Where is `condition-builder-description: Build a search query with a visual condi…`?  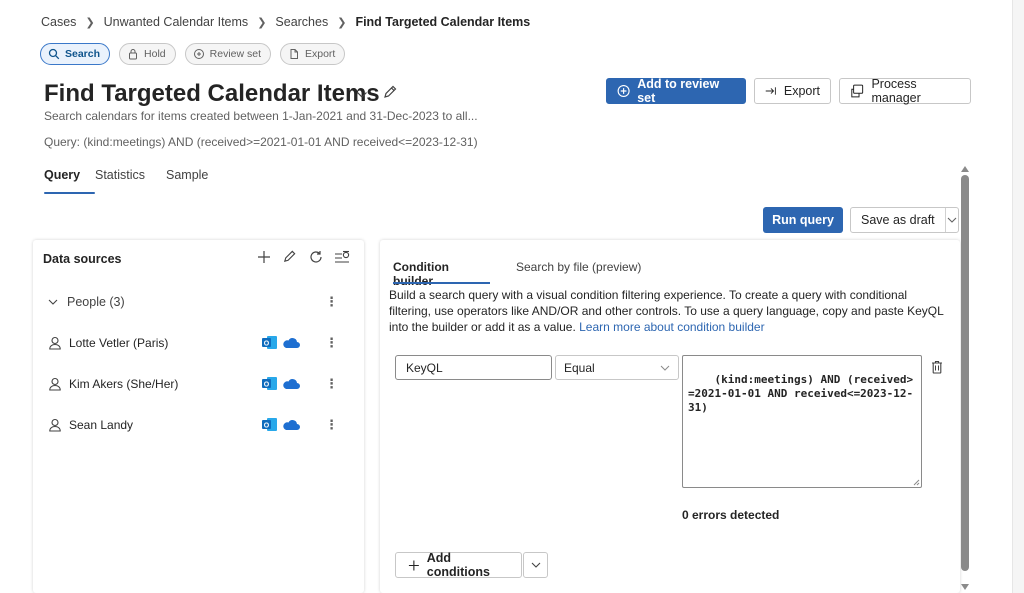 condition-builder-description: Build a search query with a visual condi… is located at coordinates (669, 311).